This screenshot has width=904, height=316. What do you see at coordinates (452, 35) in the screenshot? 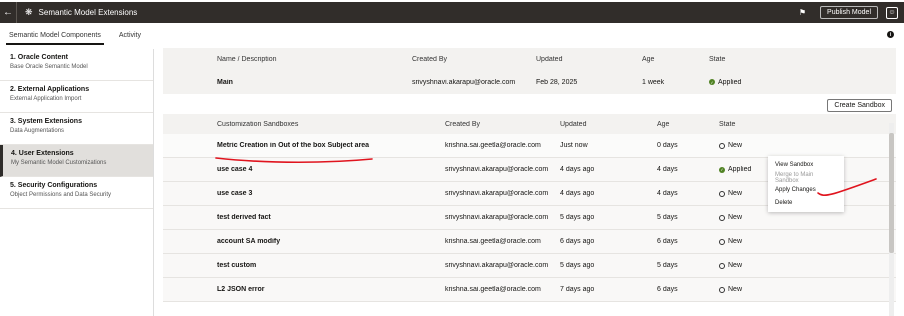
I see `tab-bar: Semantic Model Components Activity` at bounding box center [452, 35].